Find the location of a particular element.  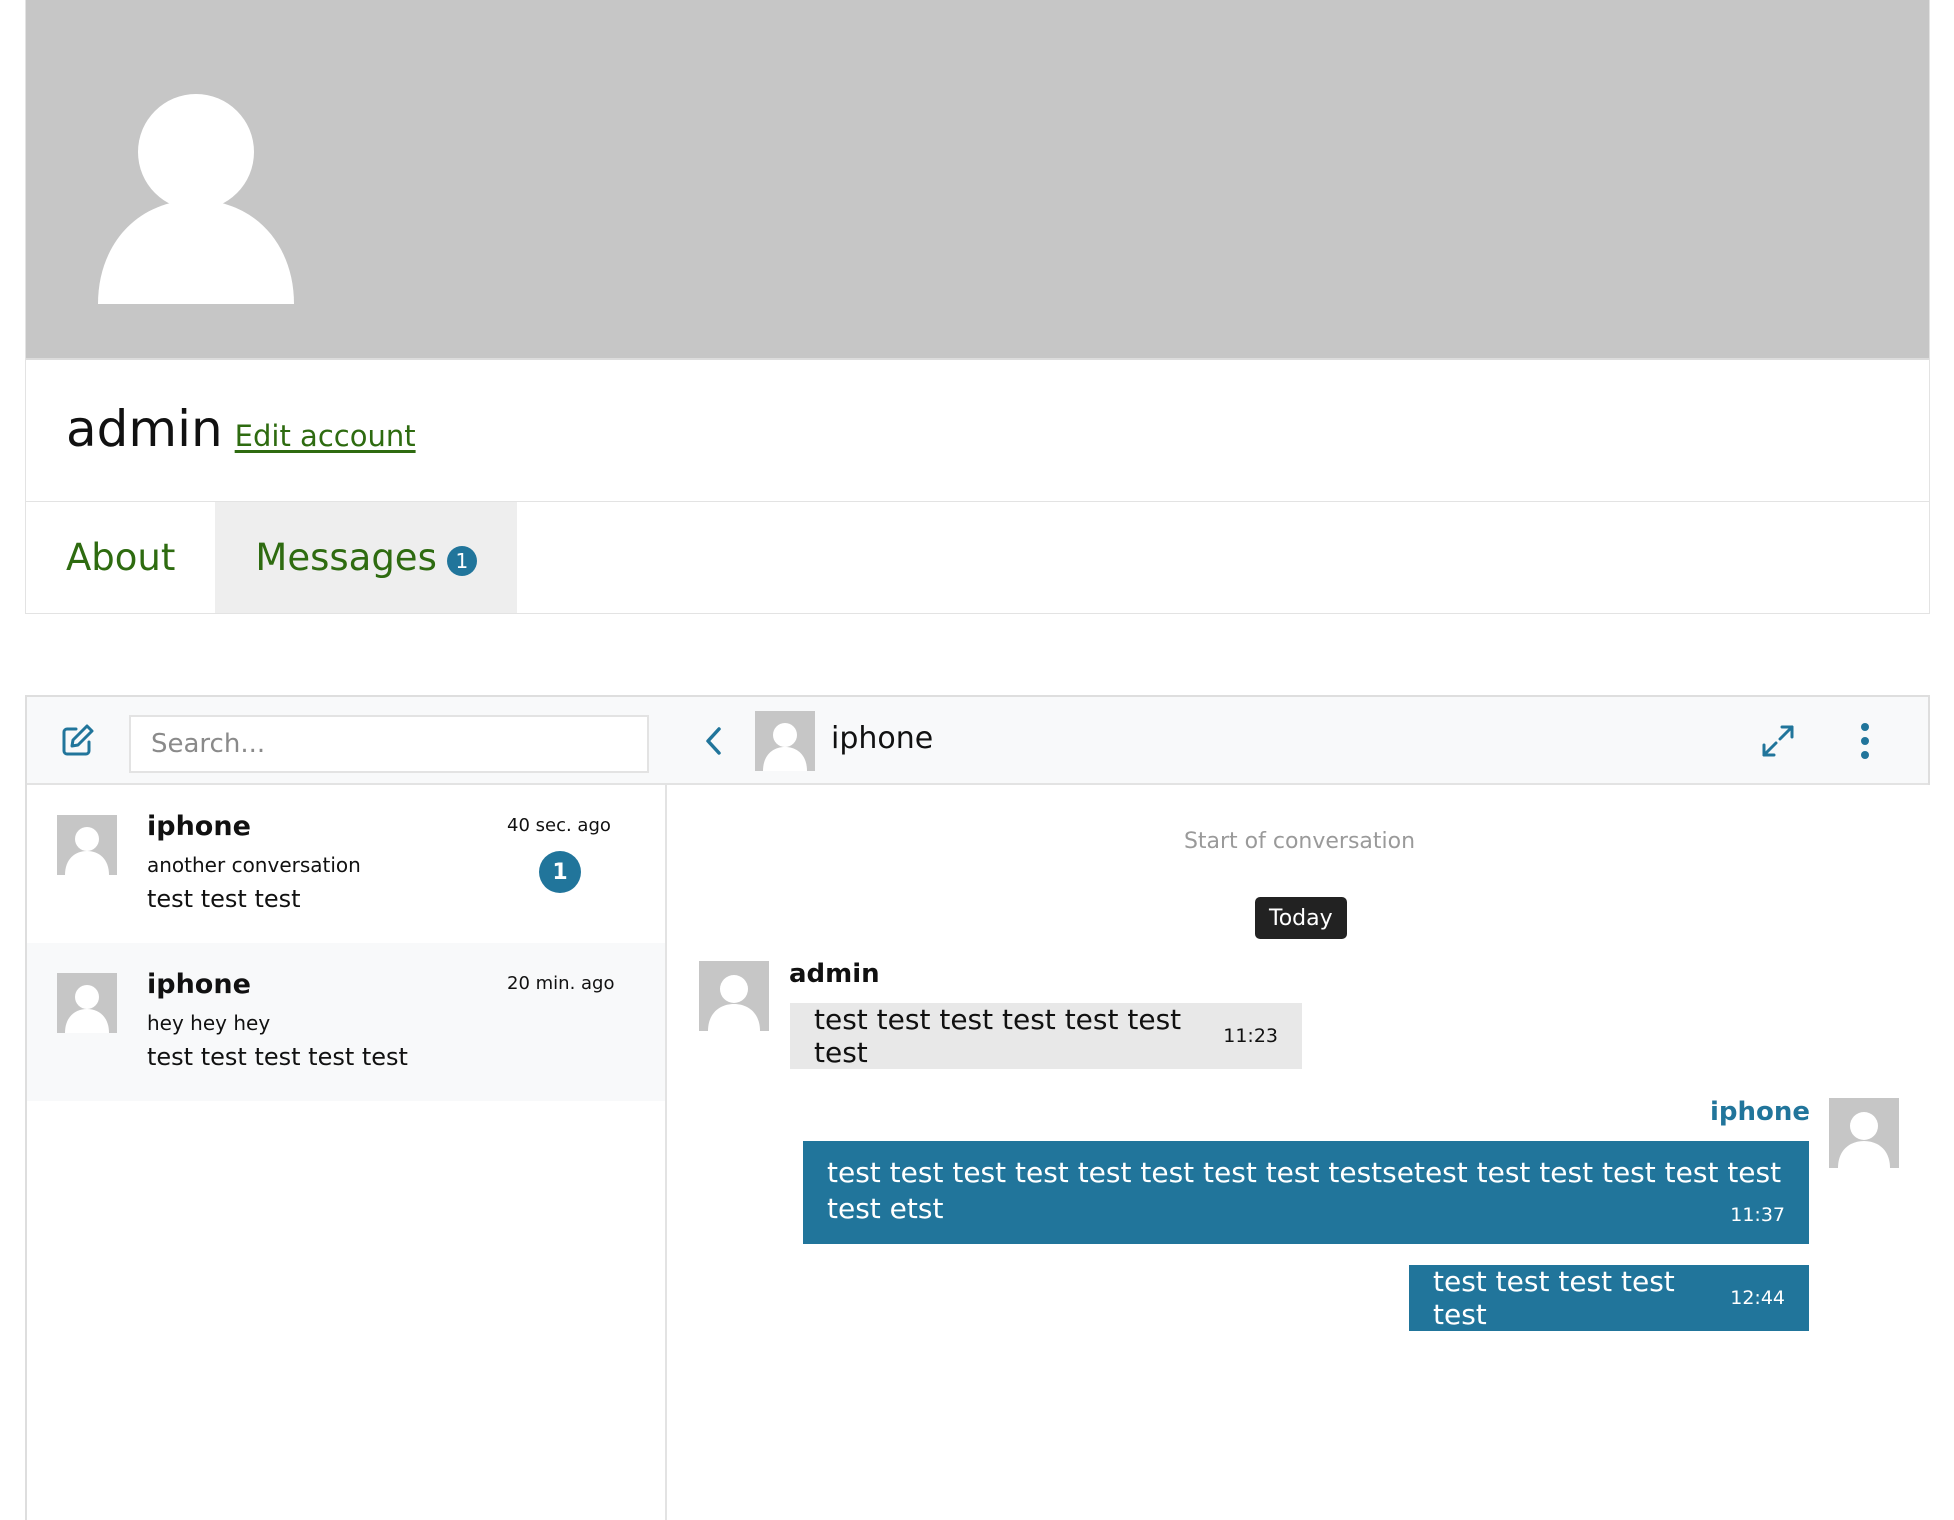

unread-badge: 1 is located at coordinates (560, 872).